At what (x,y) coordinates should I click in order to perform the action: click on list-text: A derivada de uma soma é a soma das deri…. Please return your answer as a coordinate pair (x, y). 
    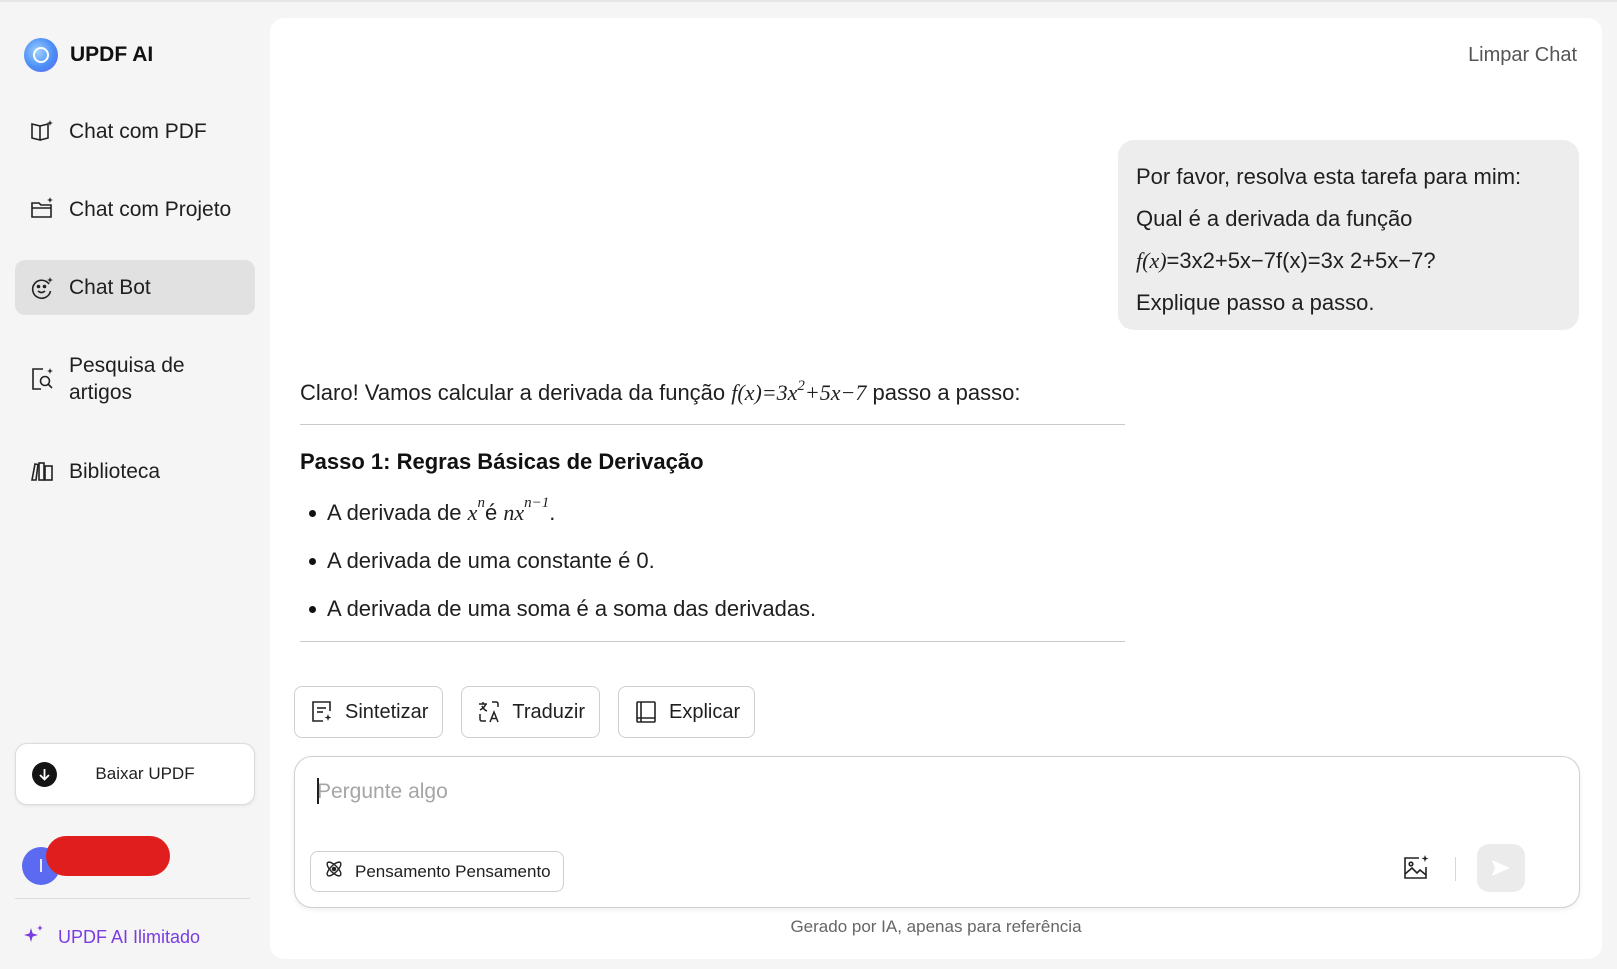
    Looking at the image, I should click on (572, 608).